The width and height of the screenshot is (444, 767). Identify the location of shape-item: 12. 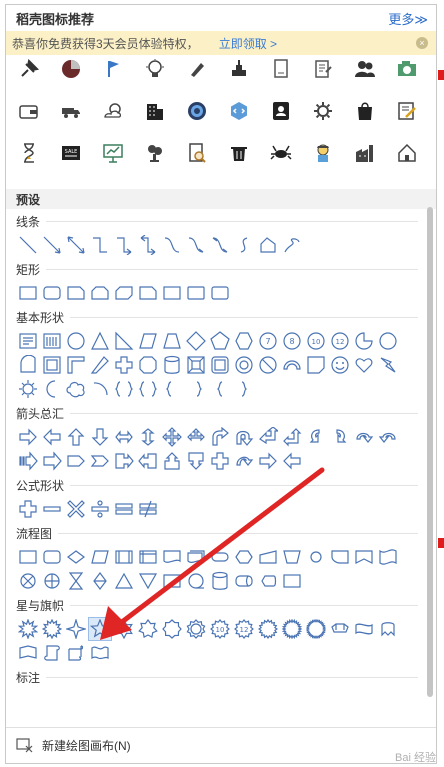
(244, 629).